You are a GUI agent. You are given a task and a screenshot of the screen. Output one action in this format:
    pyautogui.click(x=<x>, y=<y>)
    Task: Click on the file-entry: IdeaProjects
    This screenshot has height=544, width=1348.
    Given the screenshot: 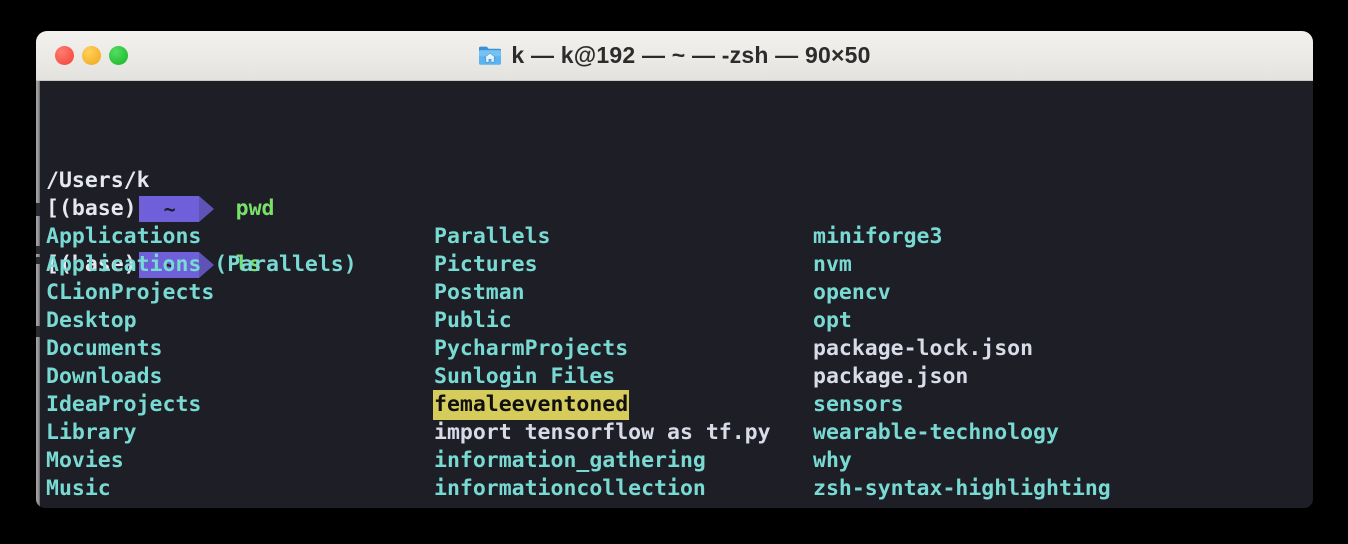 What is the action you would take?
    pyautogui.click(x=123, y=405)
    